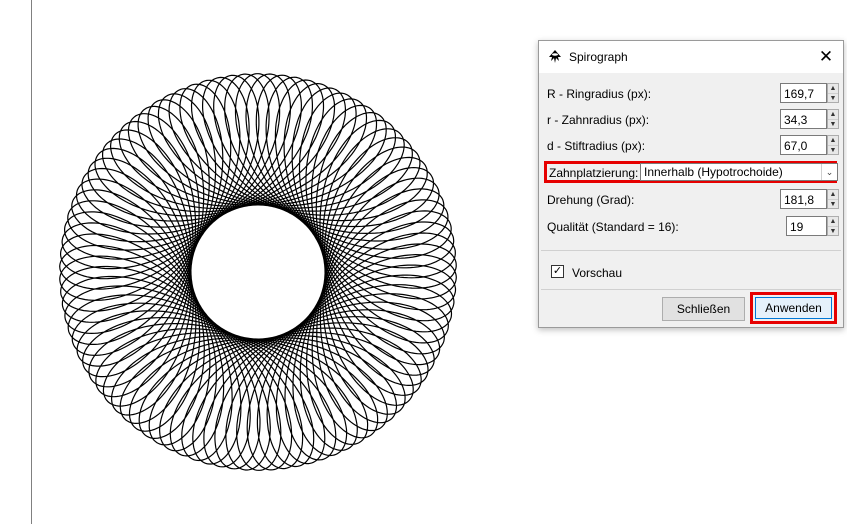  Describe the element at coordinates (594, 173) in the screenshot. I see `gear-placement-label: Zahnplatzierung:` at that location.